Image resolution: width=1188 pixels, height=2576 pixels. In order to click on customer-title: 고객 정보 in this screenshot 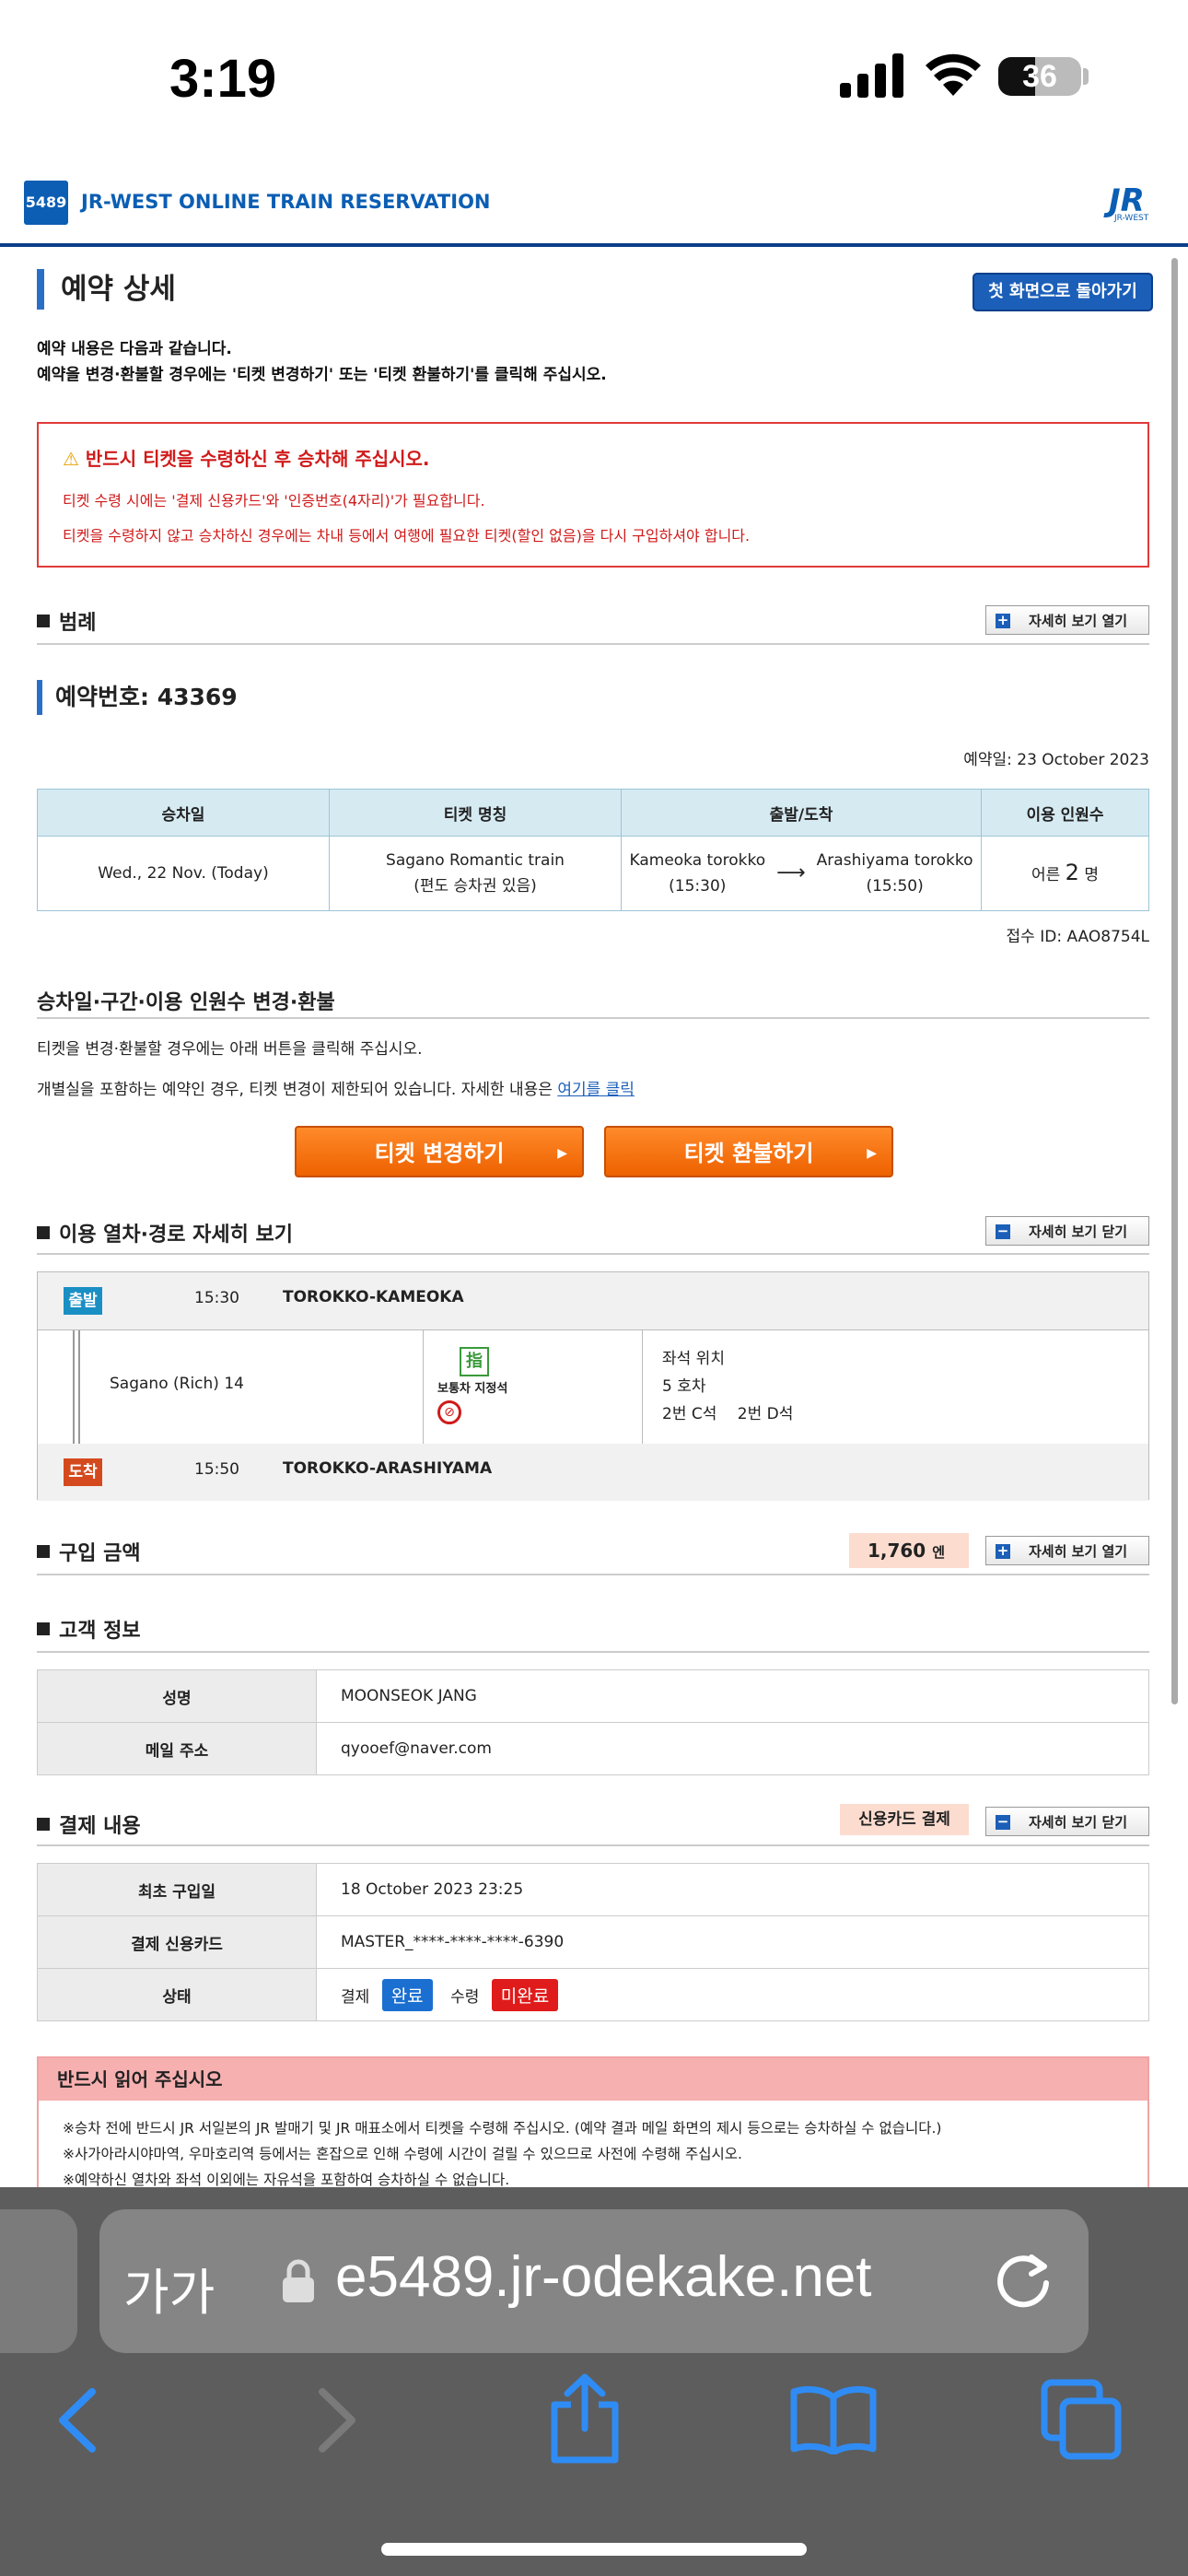, I will do `click(100, 1631)`.